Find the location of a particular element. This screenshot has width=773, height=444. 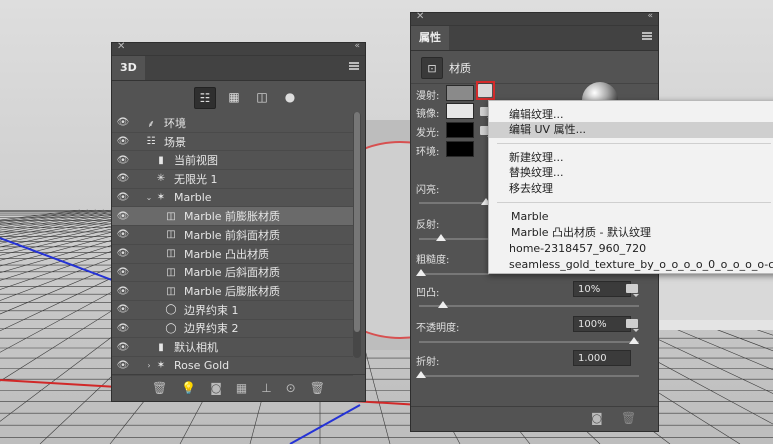

light-filter-icon: ● is located at coordinates (290, 97).